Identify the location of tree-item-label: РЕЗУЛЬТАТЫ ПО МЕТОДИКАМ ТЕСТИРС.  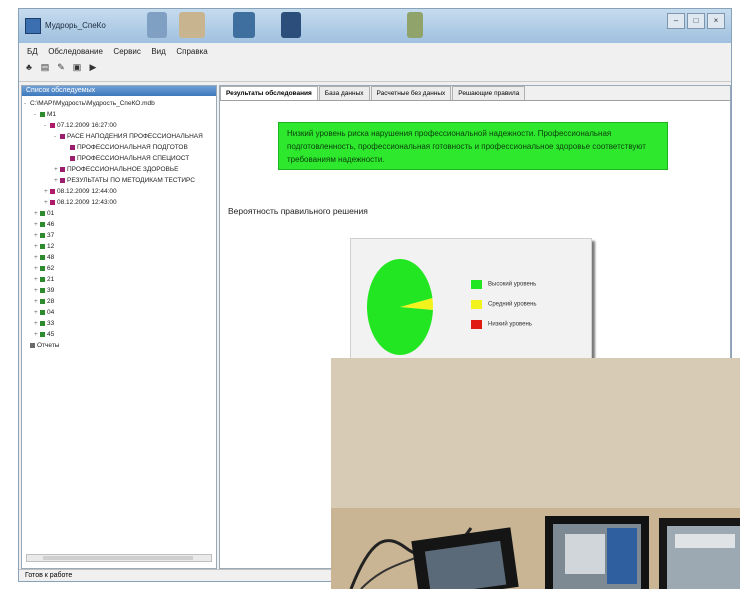
(131, 180).